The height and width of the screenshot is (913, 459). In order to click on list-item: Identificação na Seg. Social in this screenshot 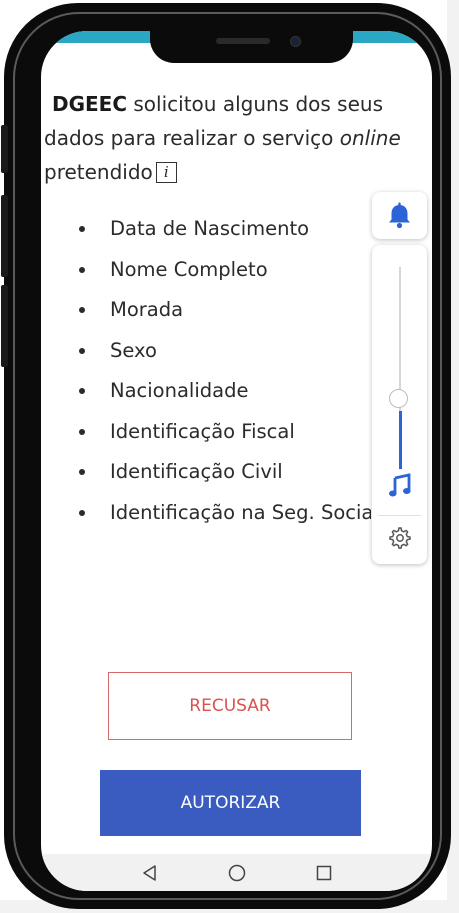, I will do `click(206, 517)`.